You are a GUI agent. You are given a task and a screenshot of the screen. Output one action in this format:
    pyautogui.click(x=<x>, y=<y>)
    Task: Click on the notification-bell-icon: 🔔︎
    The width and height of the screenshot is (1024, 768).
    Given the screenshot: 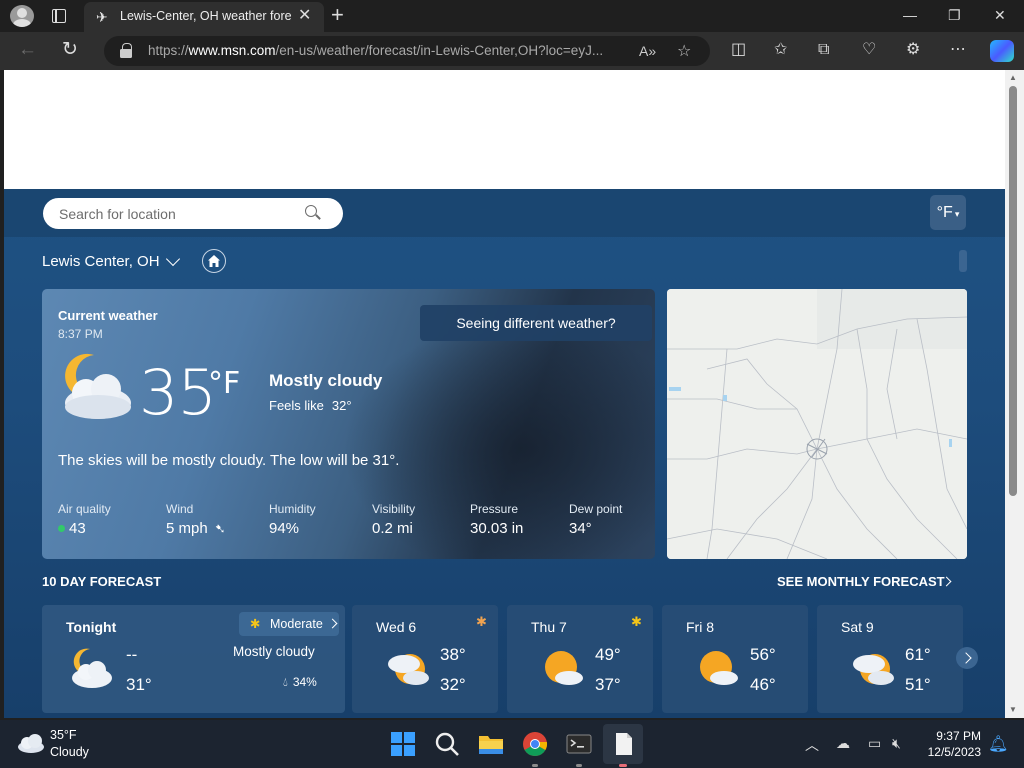 What is the action you would take?
    pyautogui.click(x=998, y=744)
    